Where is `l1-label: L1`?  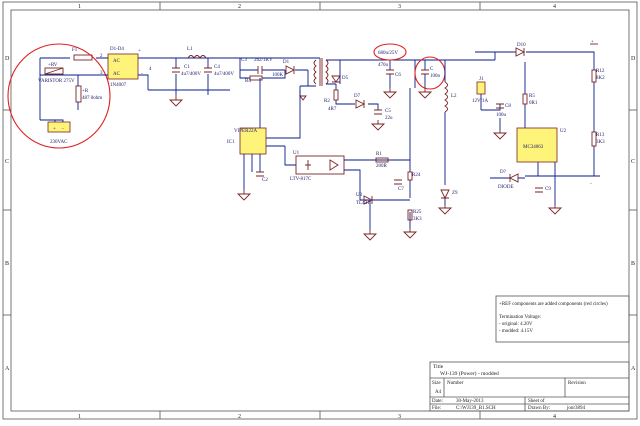 l1-label: L1 is located at coordinates (190, 49).